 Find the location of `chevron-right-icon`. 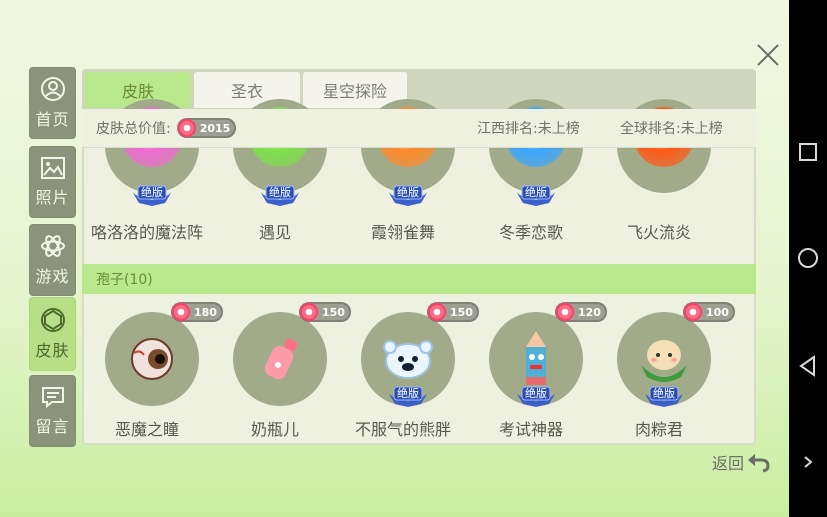

chevron-right-icon is located at coordinates (808, 462).